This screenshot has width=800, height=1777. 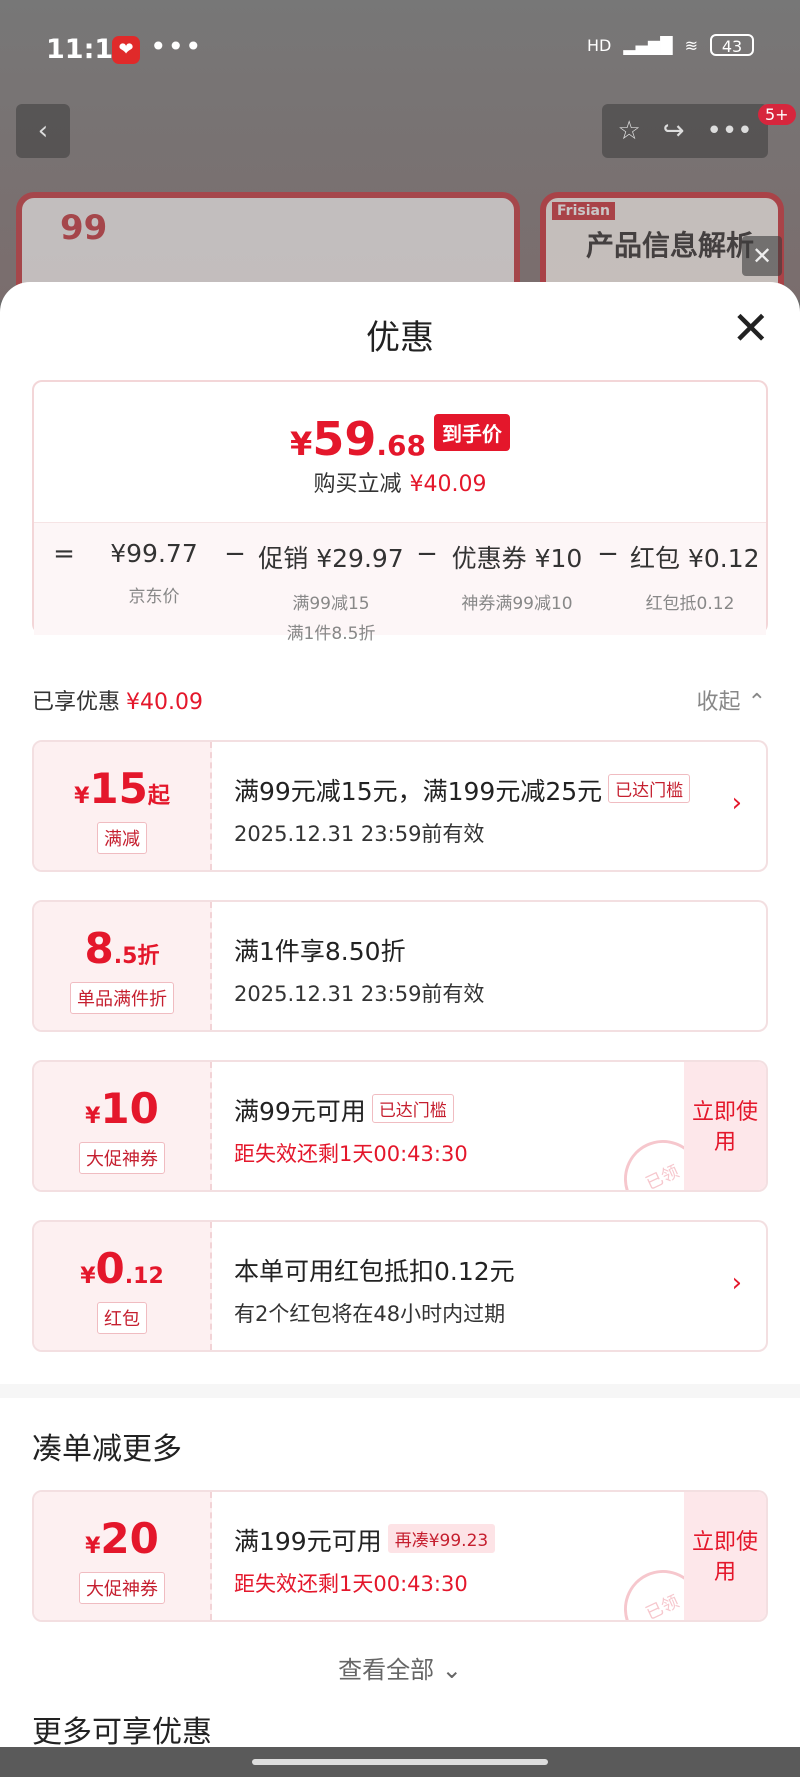 I want to click on add-more-badge: 再凑¥99.23, so click(x=441, y=1538).